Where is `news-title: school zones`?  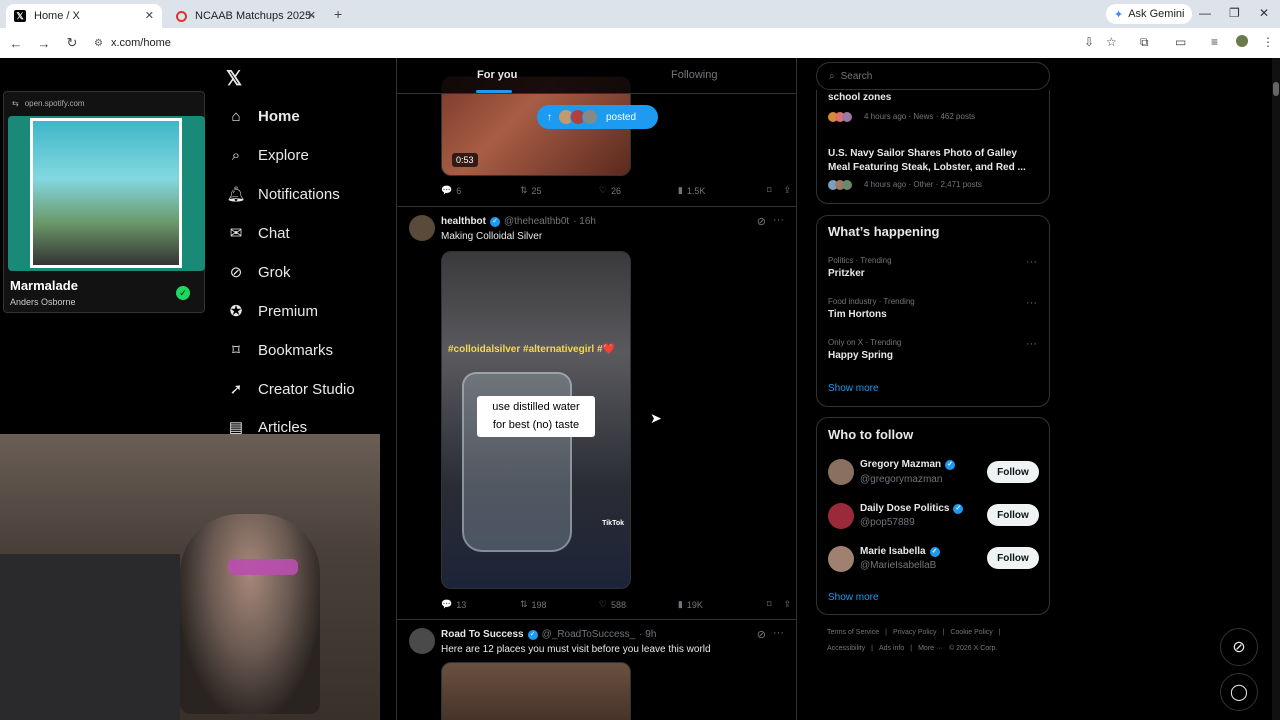
news-title: school zones is located at coordinates (859, 97).